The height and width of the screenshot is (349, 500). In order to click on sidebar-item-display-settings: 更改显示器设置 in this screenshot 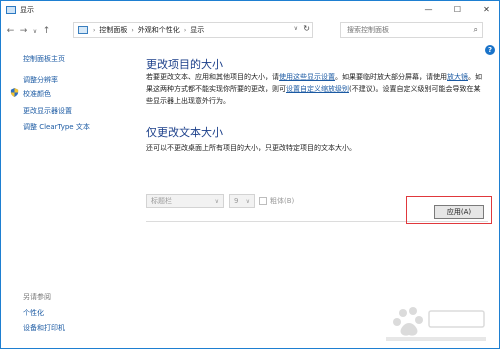, I will do `click(47, 111)`.